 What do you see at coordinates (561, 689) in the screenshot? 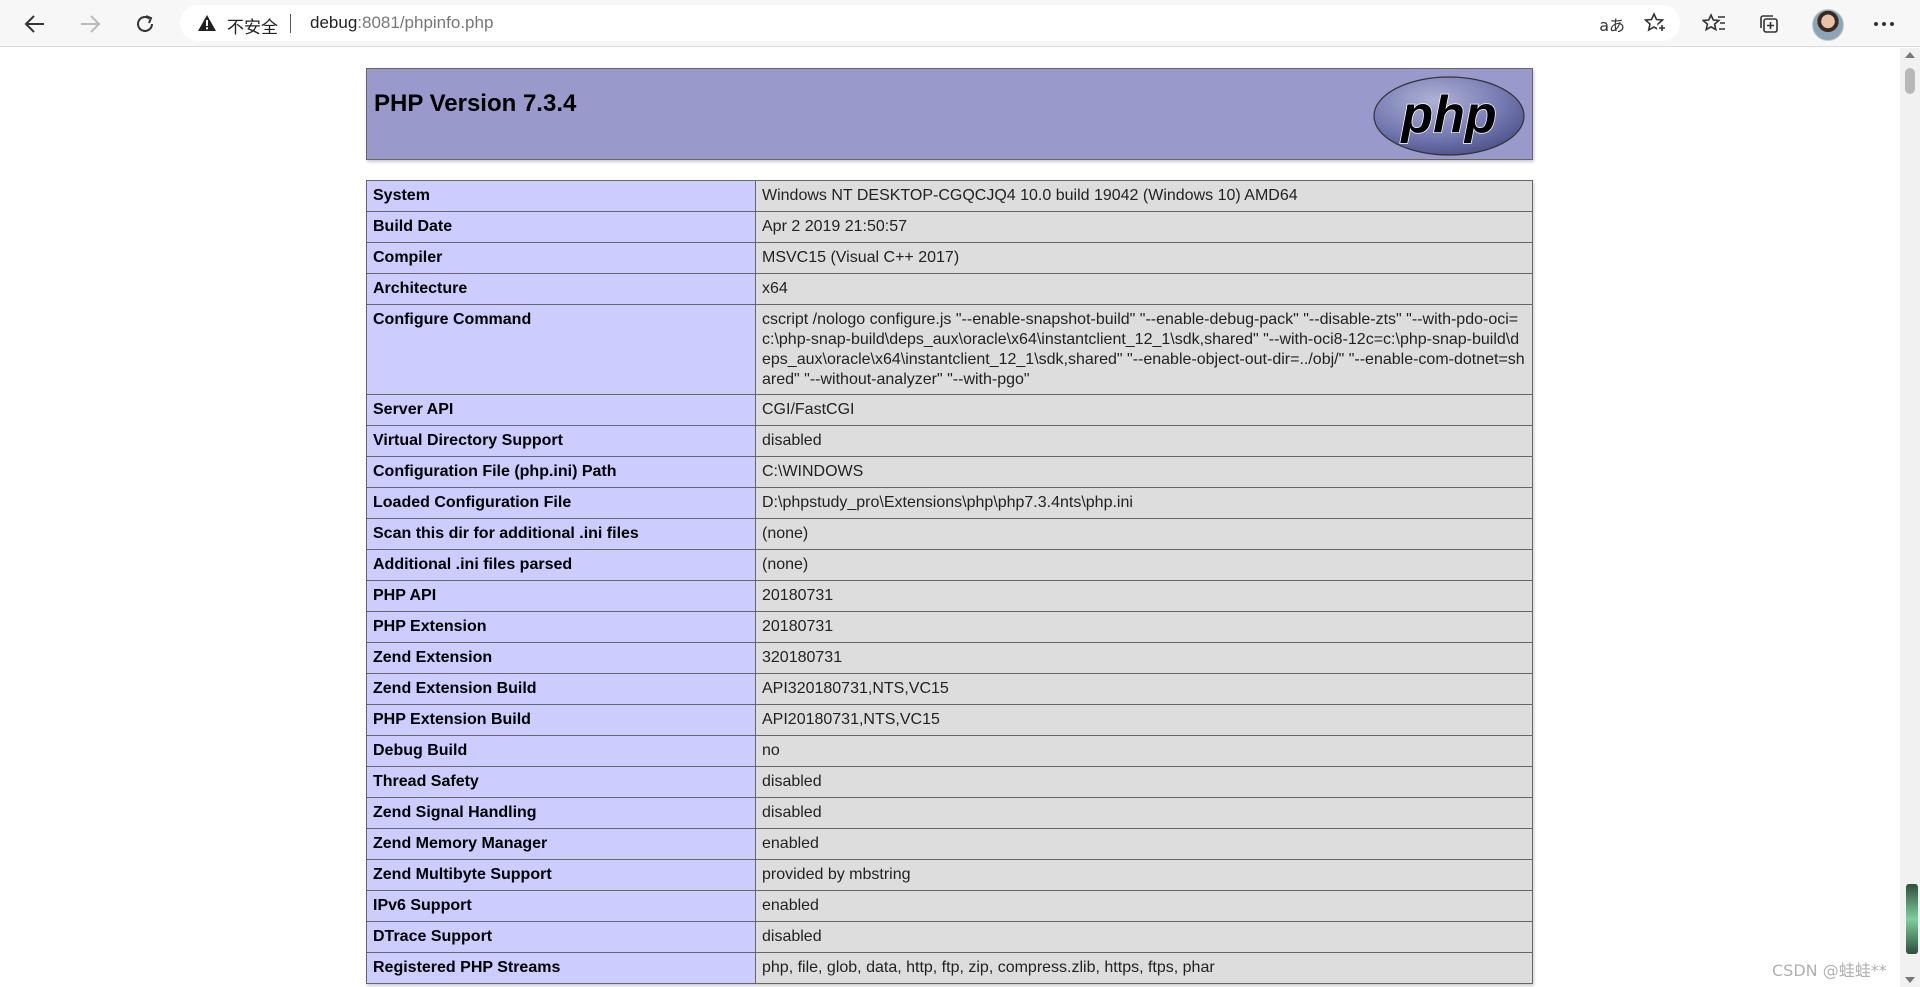
I see `row-key: Zend Extension Build` at bounding box center [561, 689].